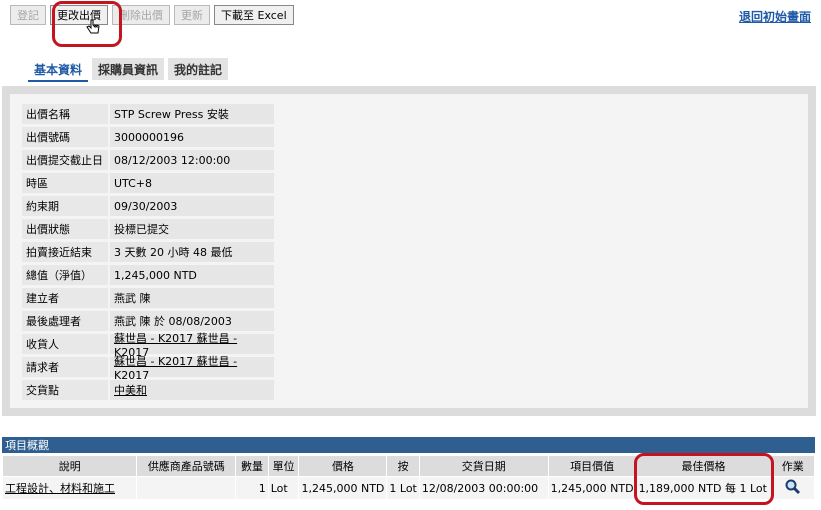 This screenshot has width=821, height=510. I want to click on detail-value: 燕武 陳, so click(192, 298).